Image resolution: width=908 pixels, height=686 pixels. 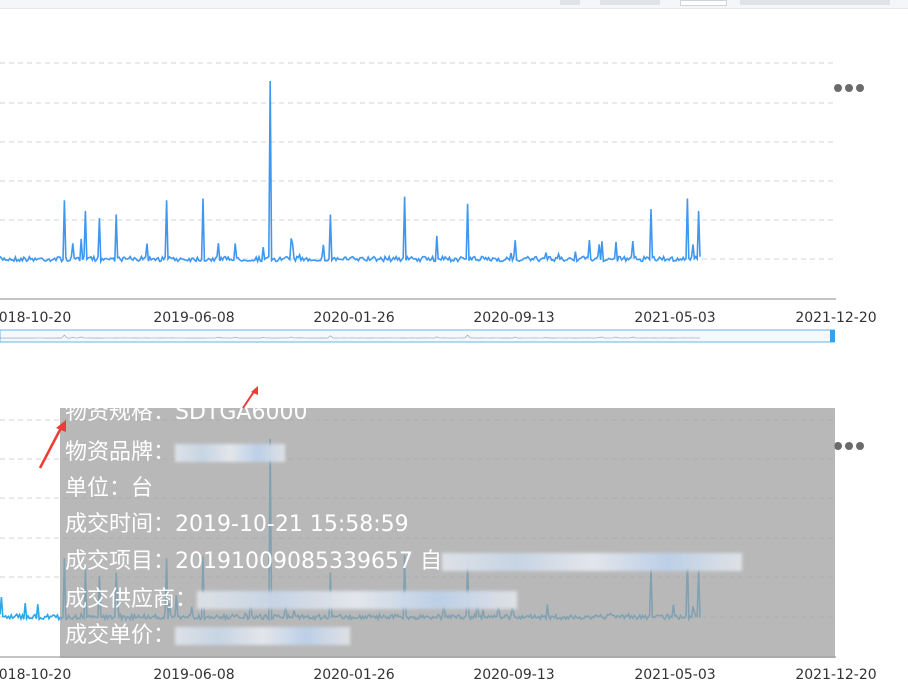 I want to click on tooltip-row-price: 成交单价：, so click(x=208, y=636).